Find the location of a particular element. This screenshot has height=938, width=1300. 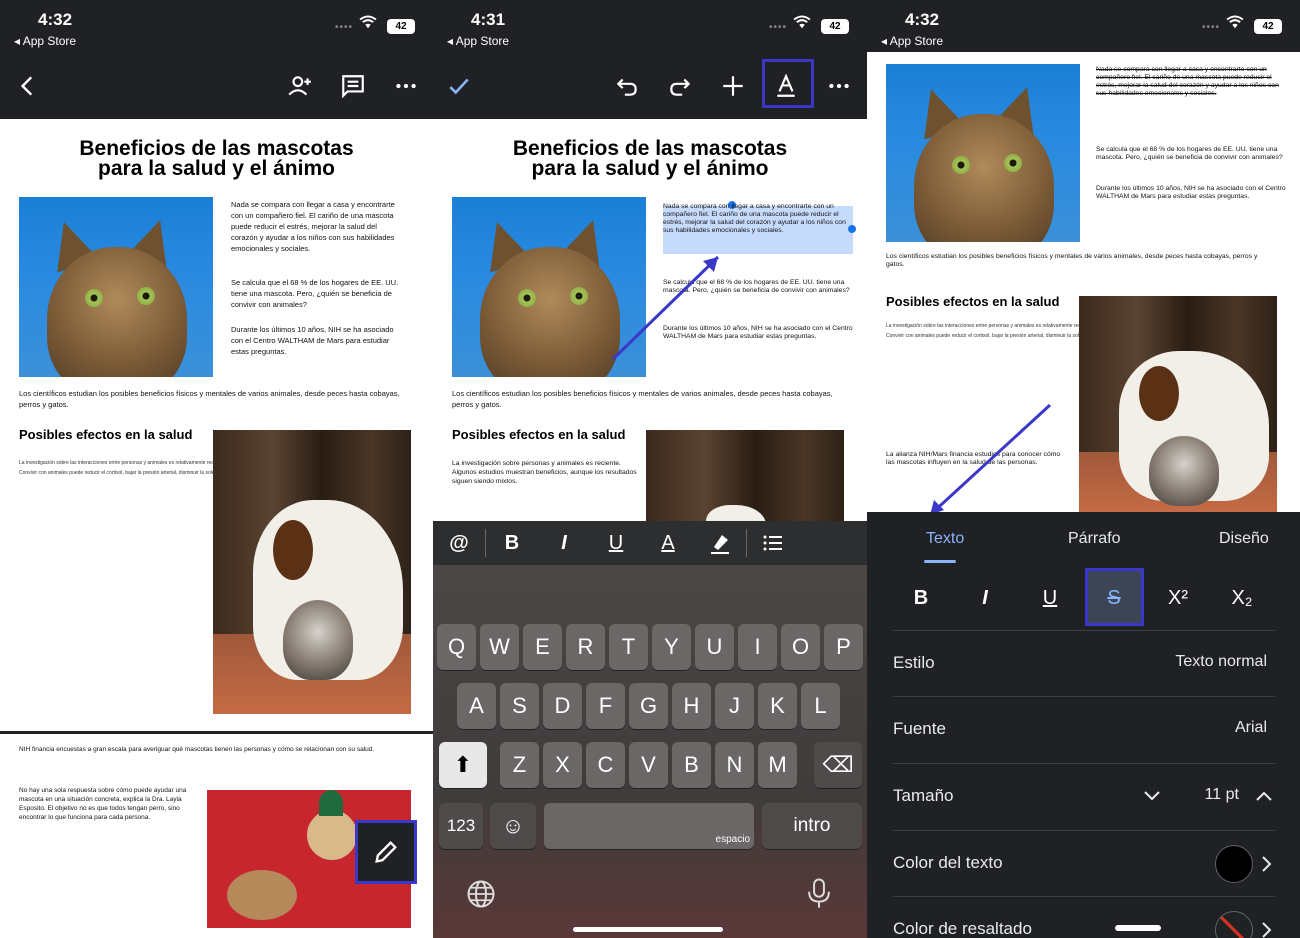

text-color-swatch is located at coordinates (1234, 864).